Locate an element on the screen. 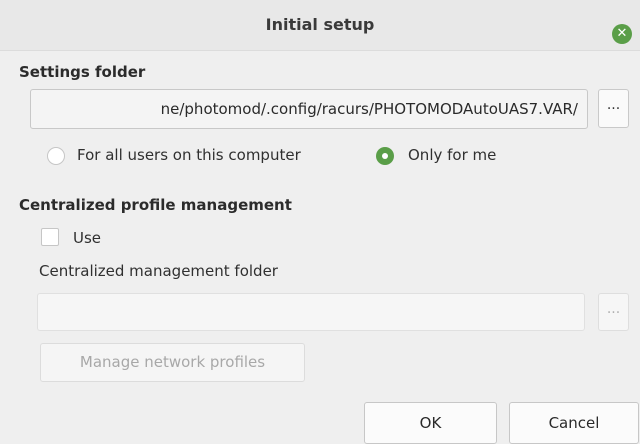 This screenshot has height=444, width=640. title-bar: Initial setup ✕ is located at coordinates (320, 25).